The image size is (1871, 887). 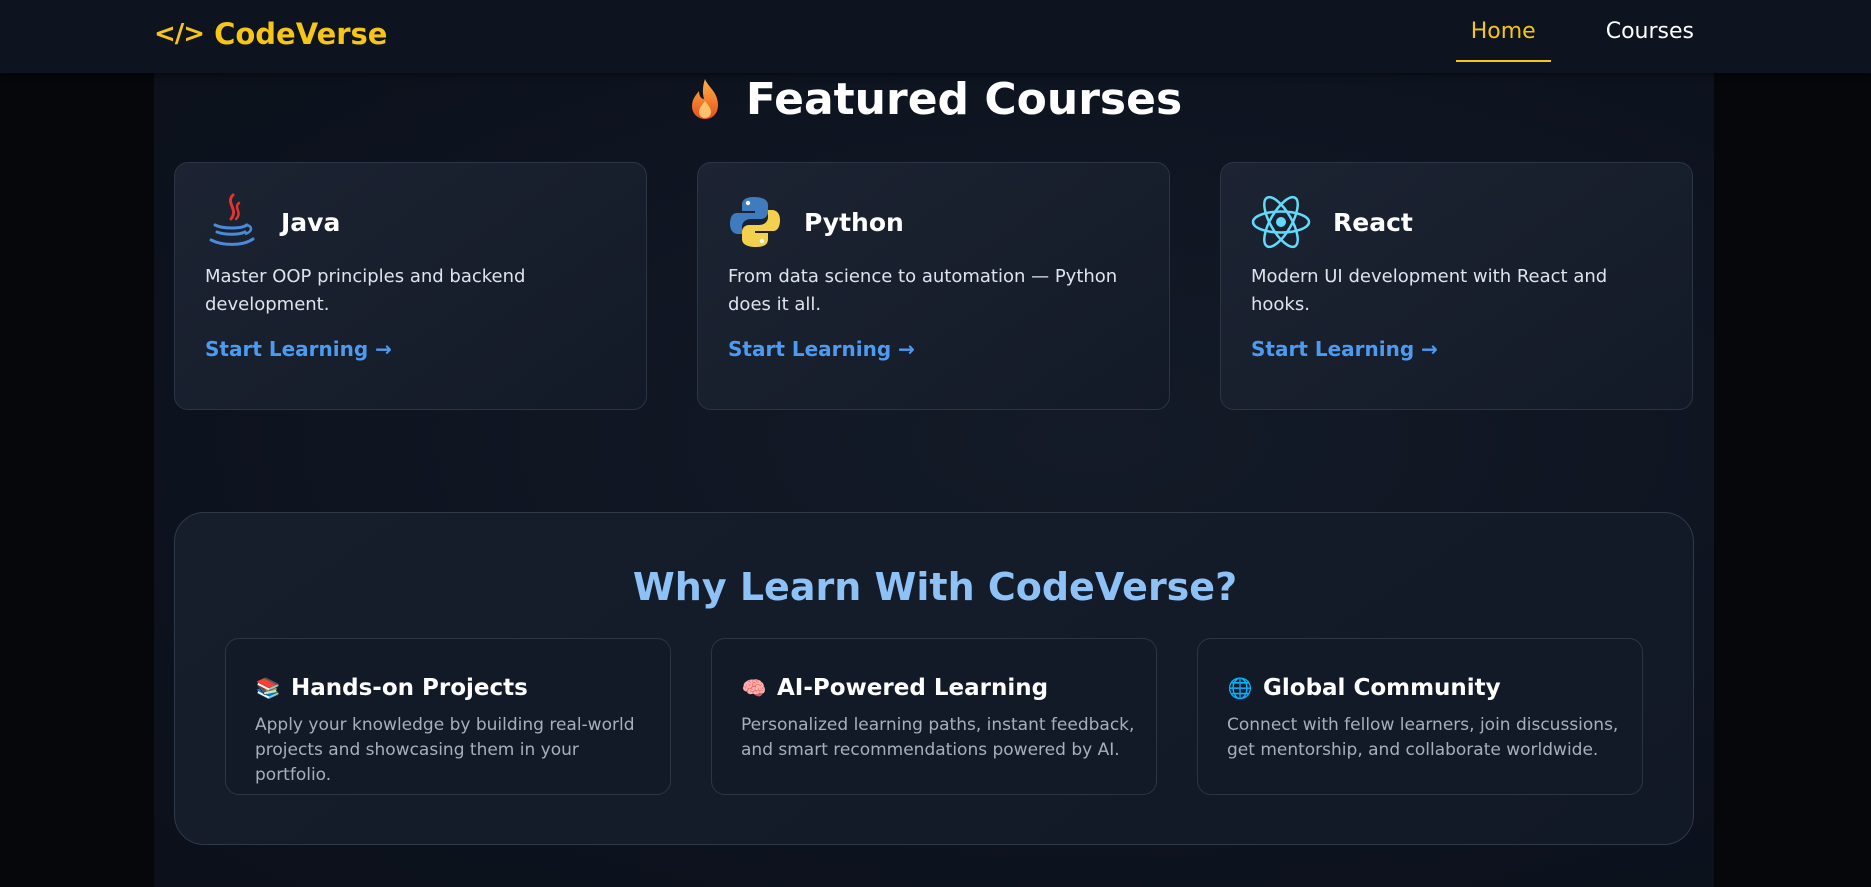 I want to click on nav-courses: Courses, so click(x=1650, y=31).